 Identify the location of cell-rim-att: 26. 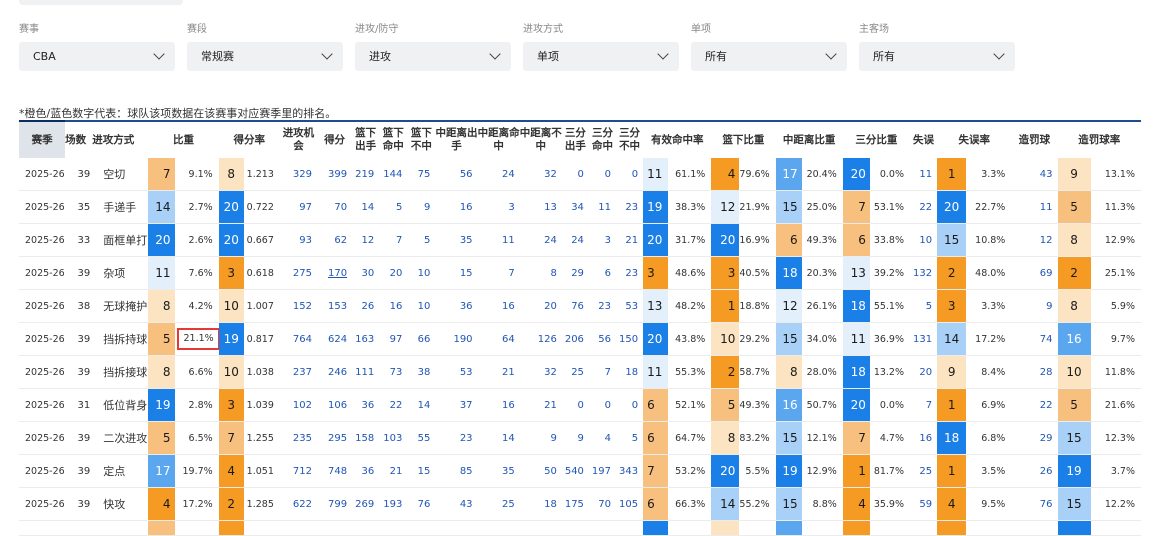
(365, 306).